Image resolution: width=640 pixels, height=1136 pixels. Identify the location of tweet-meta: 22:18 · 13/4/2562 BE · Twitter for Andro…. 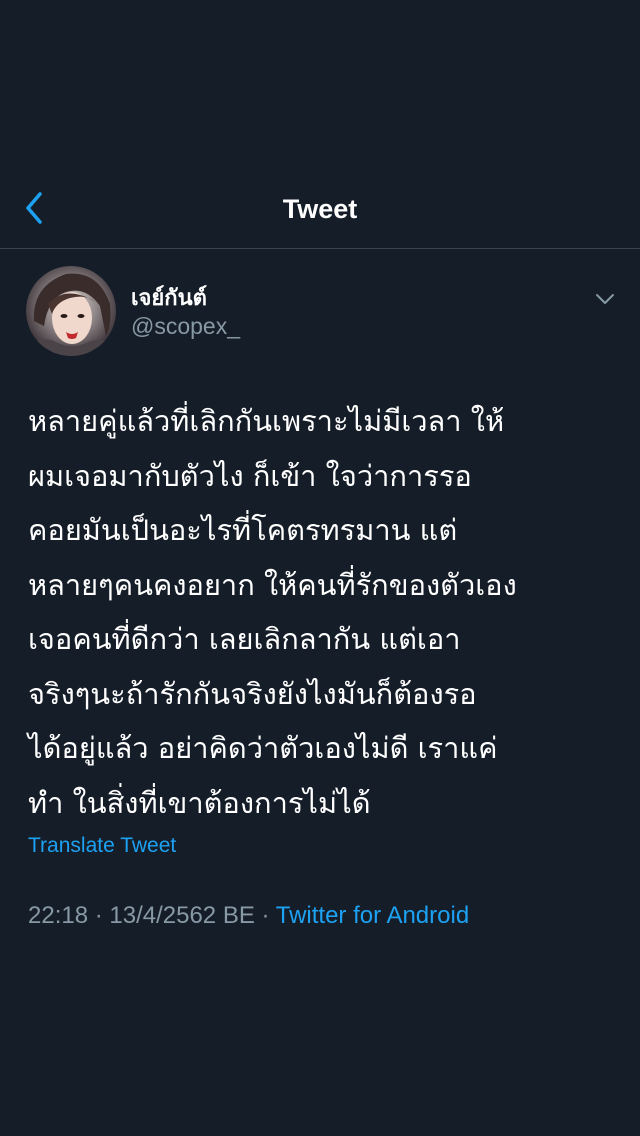
(248, 916).